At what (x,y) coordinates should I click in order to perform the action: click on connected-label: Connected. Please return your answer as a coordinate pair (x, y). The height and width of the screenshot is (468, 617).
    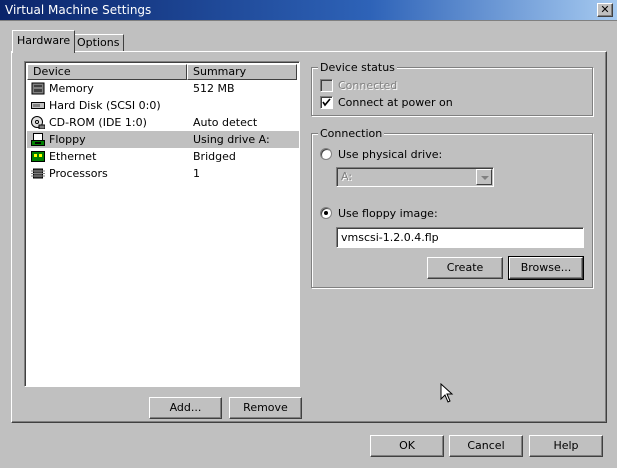
    Looking at the image, I should click on (368, 85).